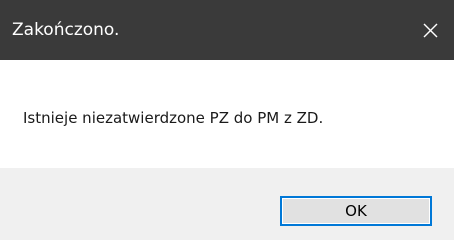  I want to click on dialog-title: Zakończono., so click(66, 30).